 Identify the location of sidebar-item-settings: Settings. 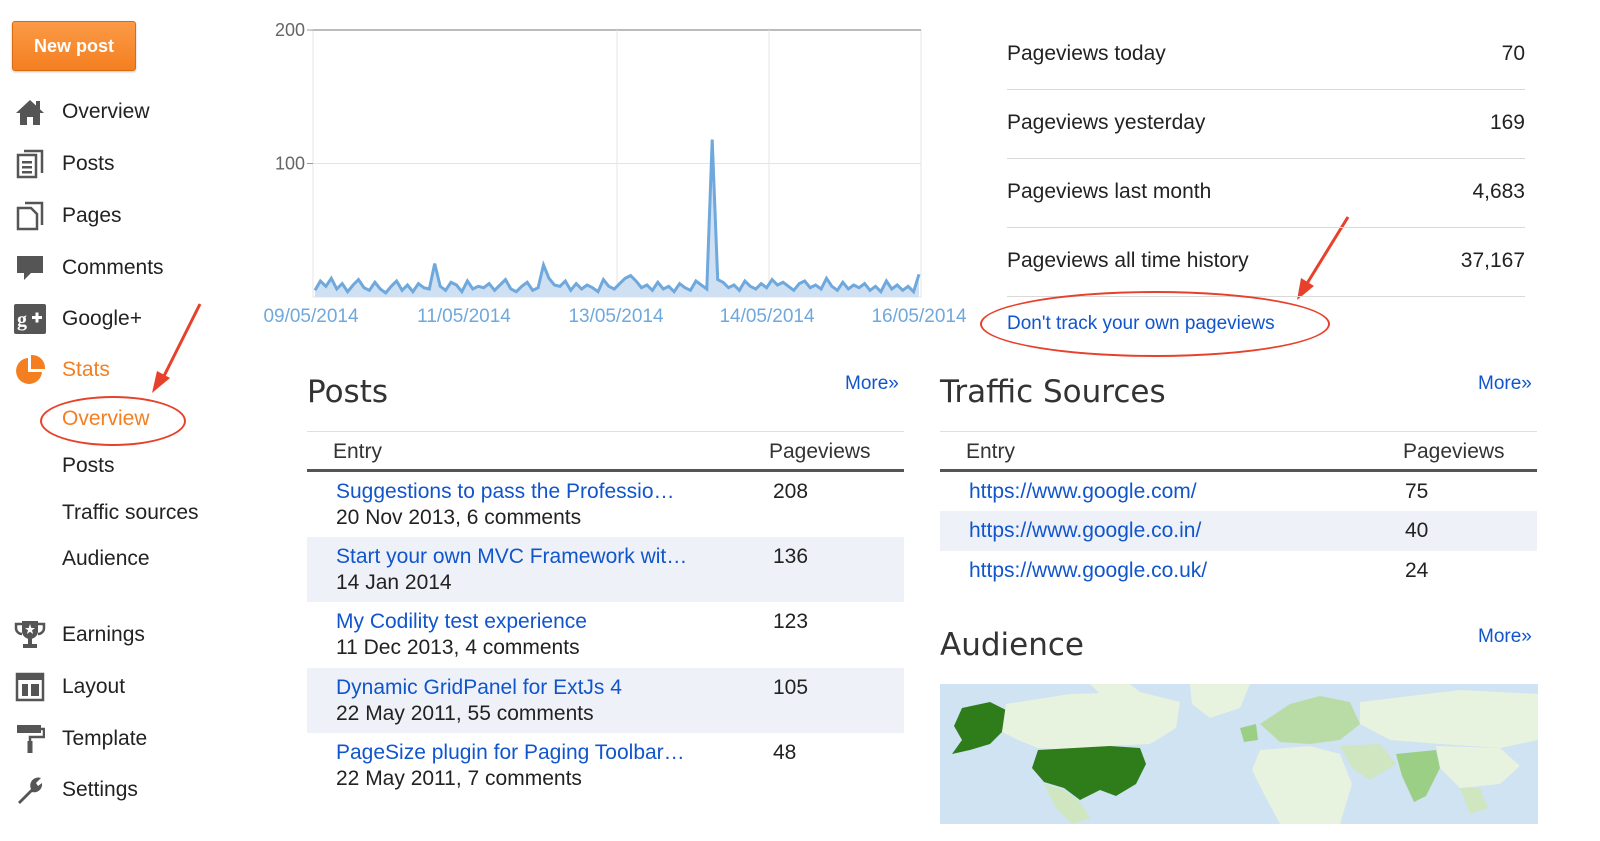
(127, 790).